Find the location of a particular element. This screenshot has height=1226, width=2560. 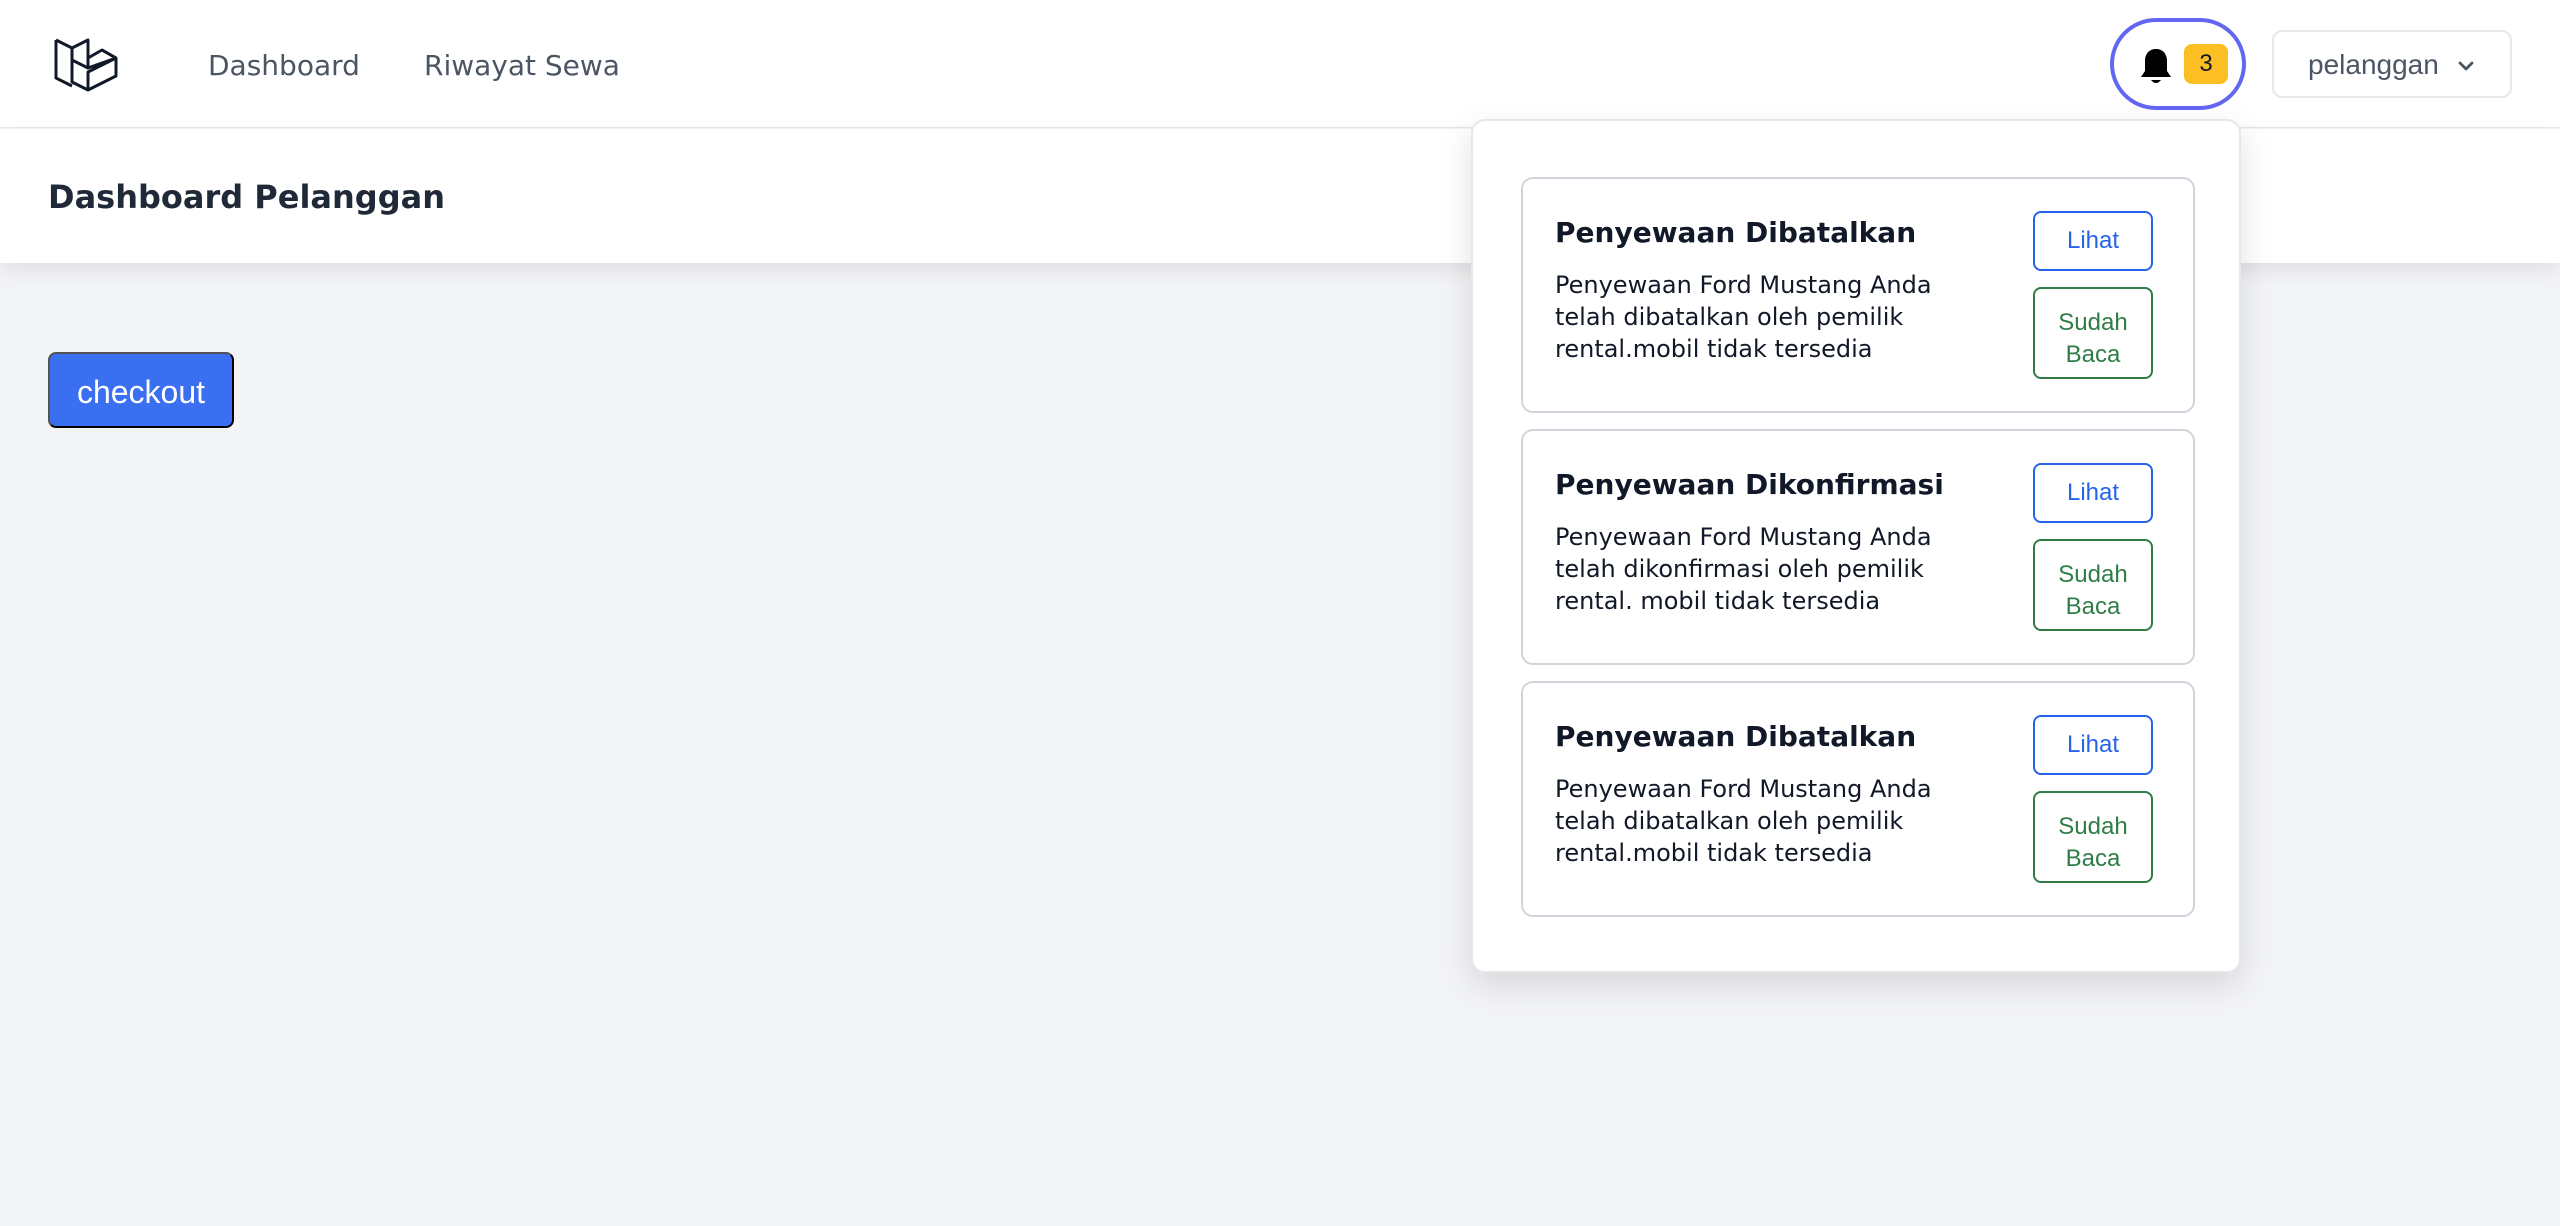

user-menu-dropdown: pelanggan is located at coordinates (2392, 64).